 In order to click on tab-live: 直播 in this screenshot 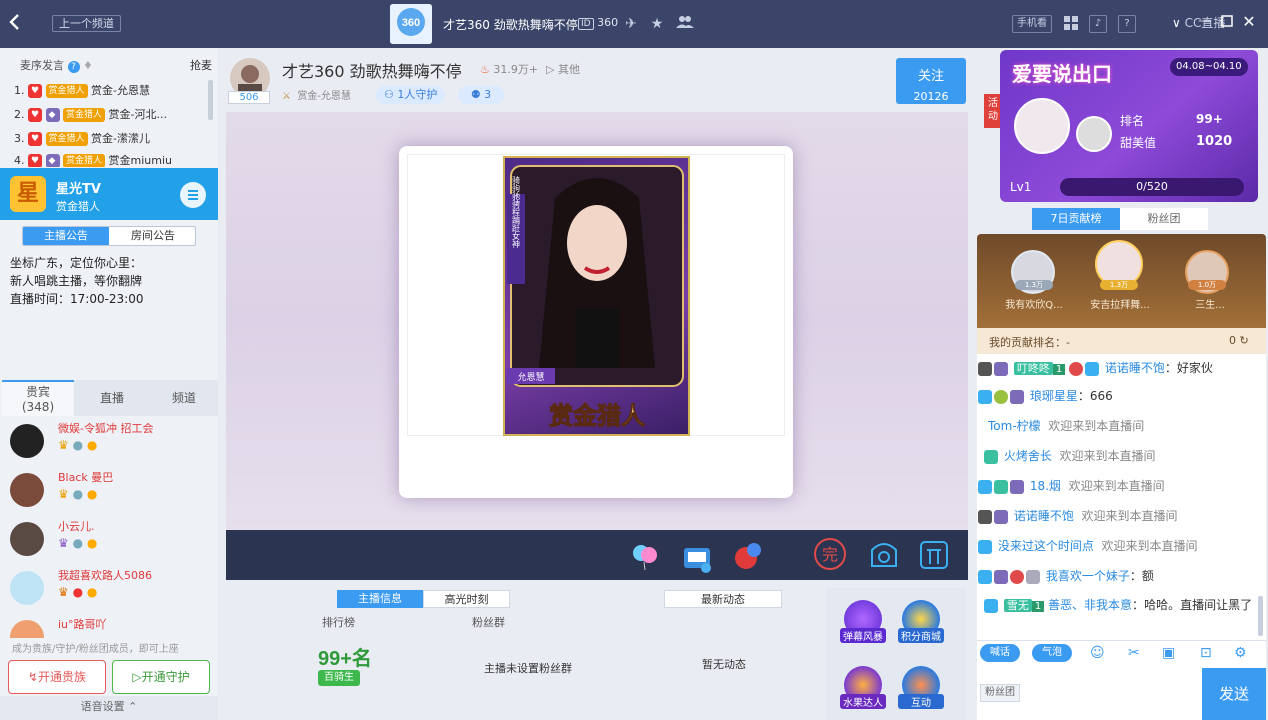, I will do `click(112, 398)`.